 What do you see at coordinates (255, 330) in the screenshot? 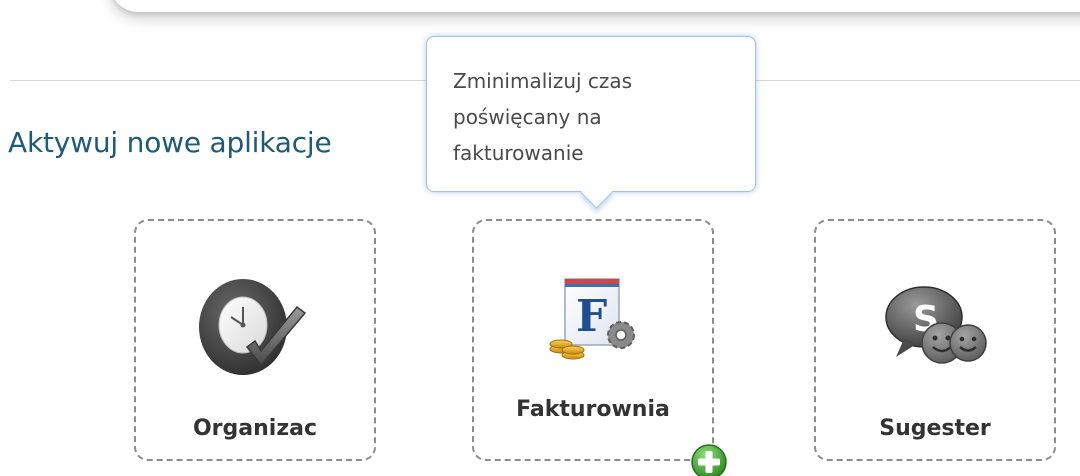
I see `clock-check-icon` at bounding box center [255, 330].